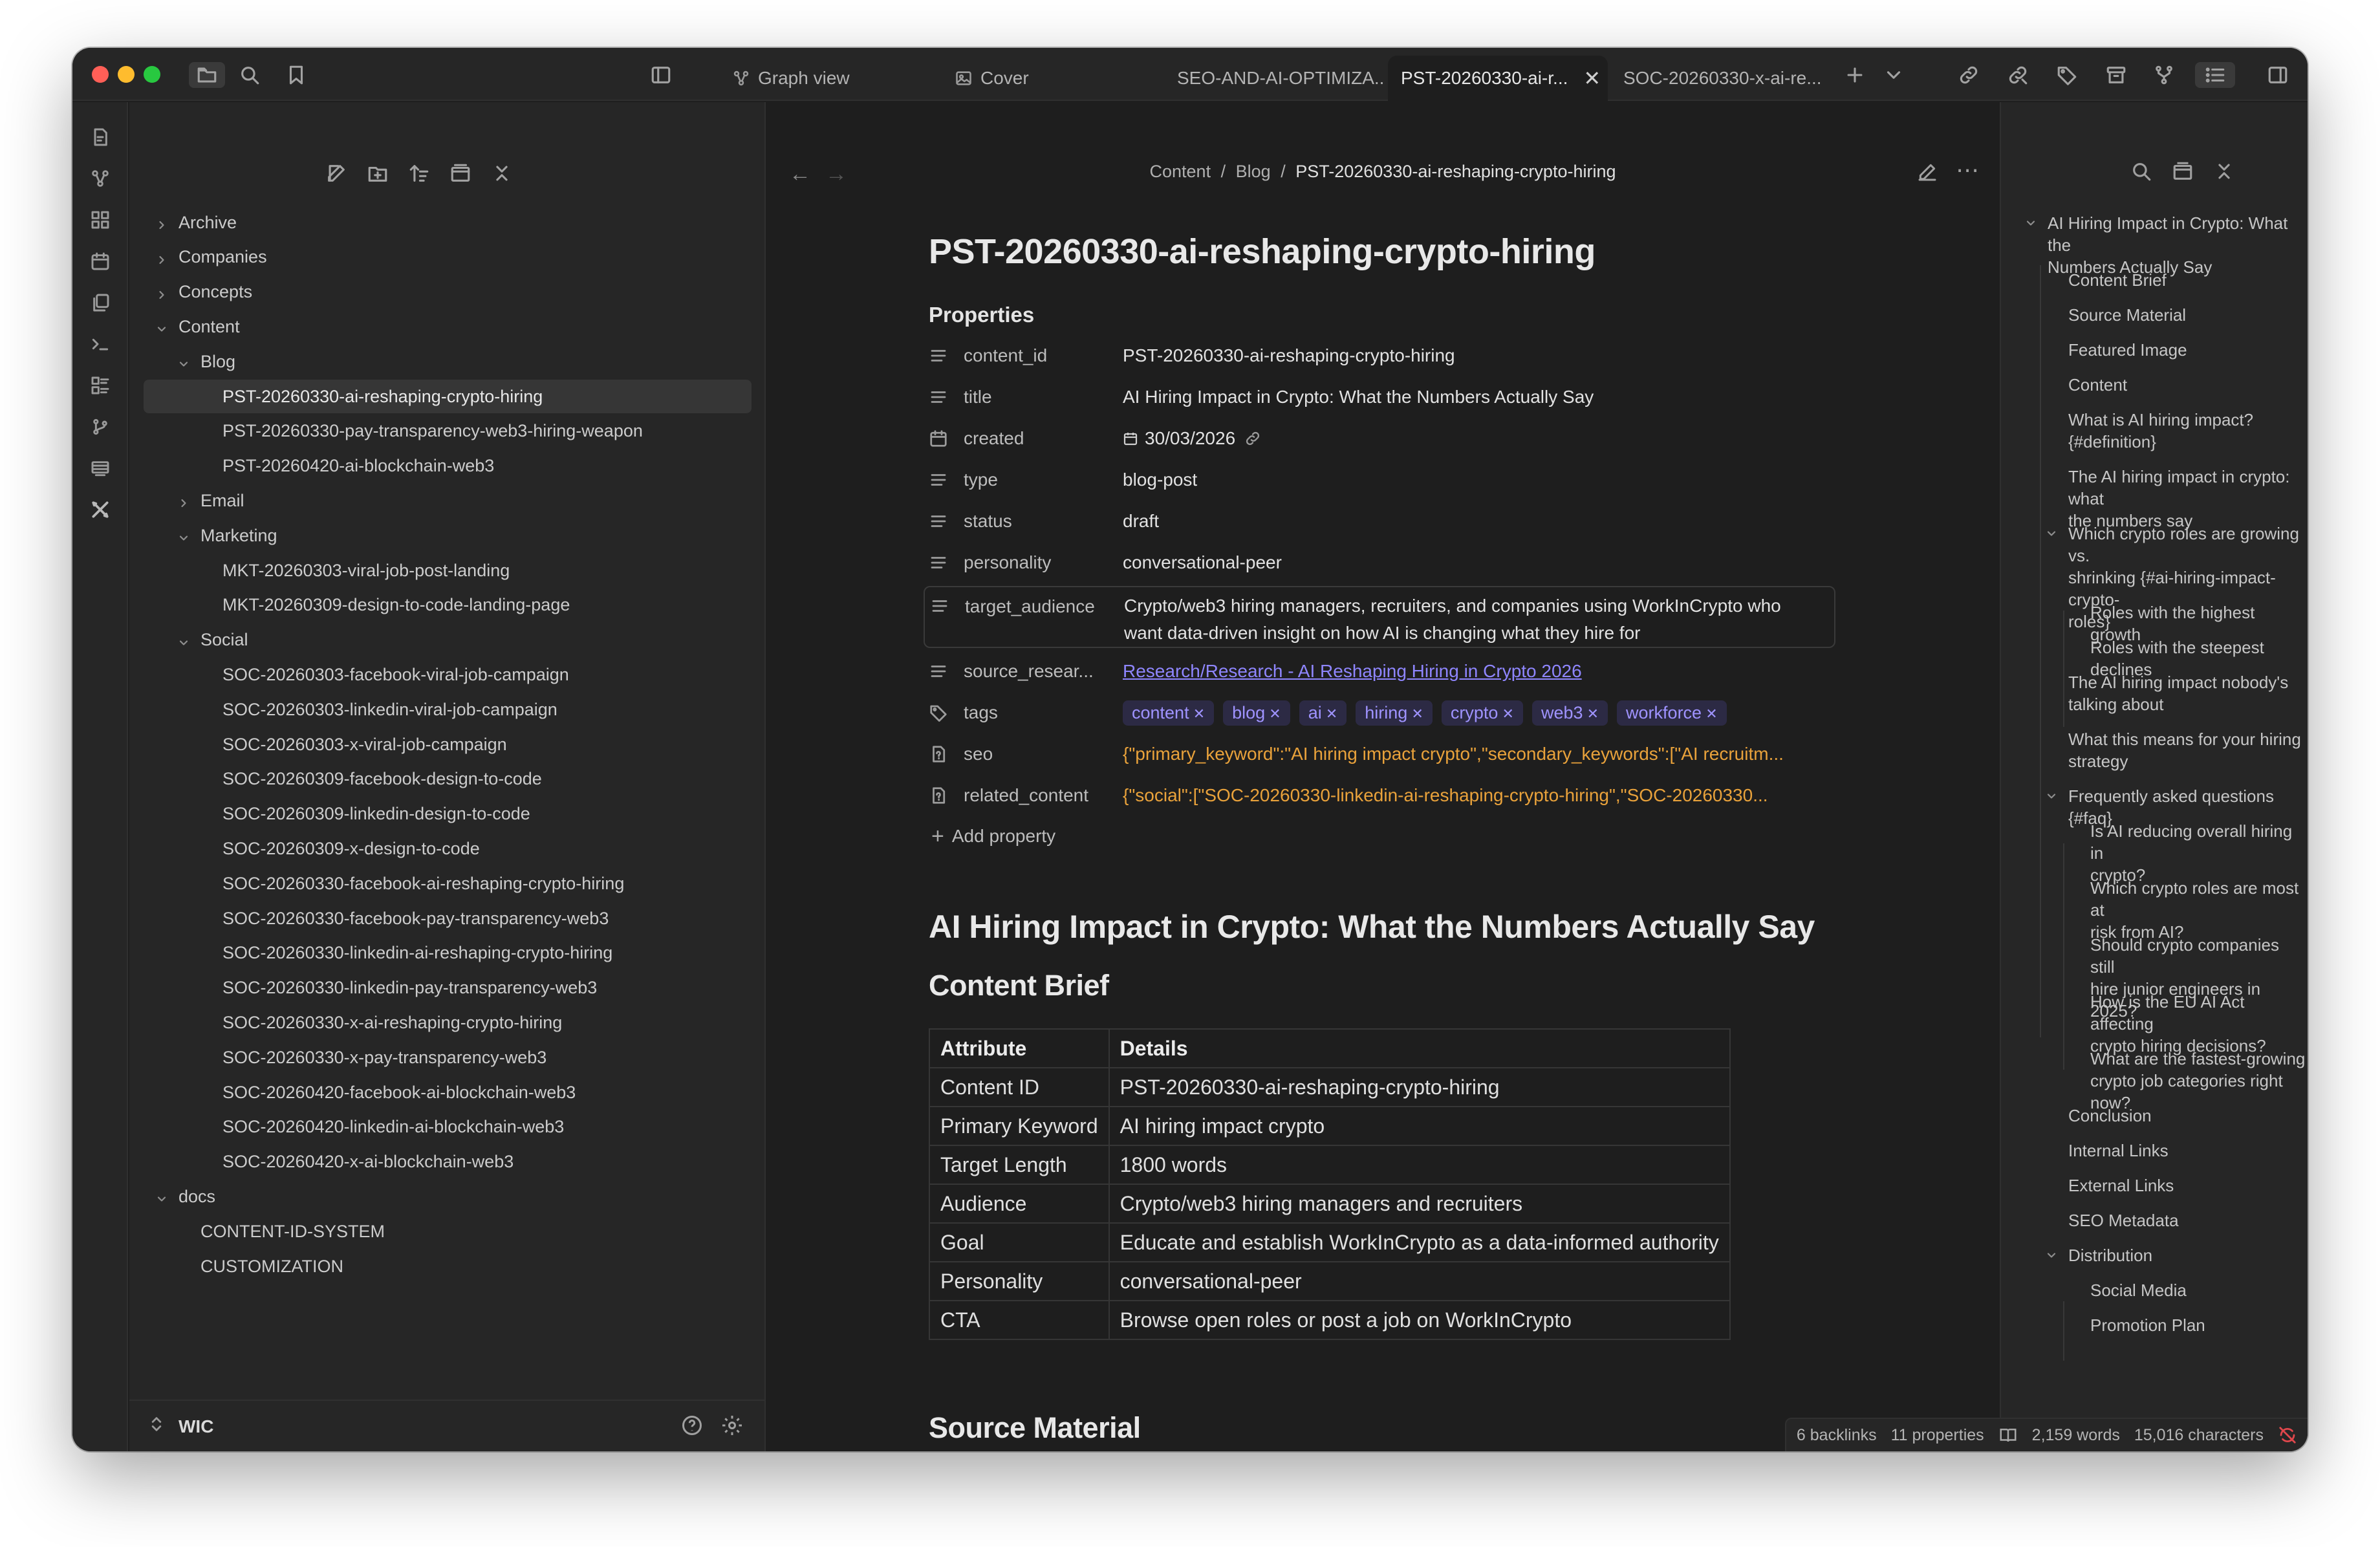  What do you see at coordinates (448, 361) in the screenshot?
I see `tree-folder: Blog` at bounding box center [448, 361].